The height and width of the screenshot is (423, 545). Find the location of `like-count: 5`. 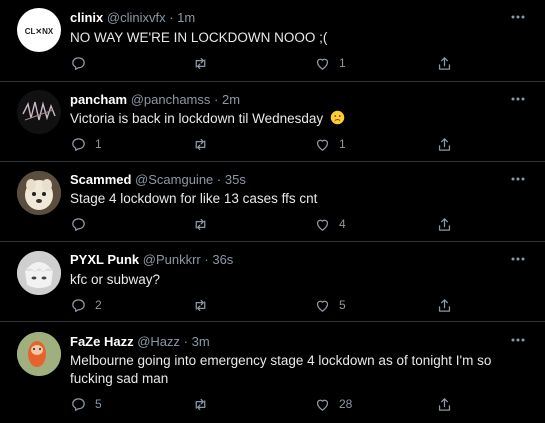

like-count: 5 is located at coordinates (342, 305).